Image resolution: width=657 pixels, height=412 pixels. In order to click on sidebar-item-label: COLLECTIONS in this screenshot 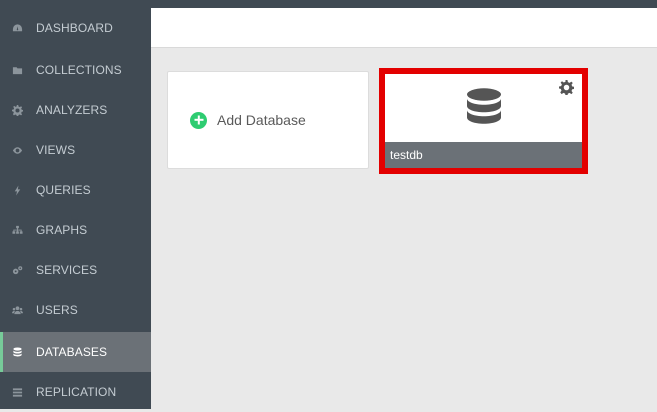, I will do `click(79, 70)`.